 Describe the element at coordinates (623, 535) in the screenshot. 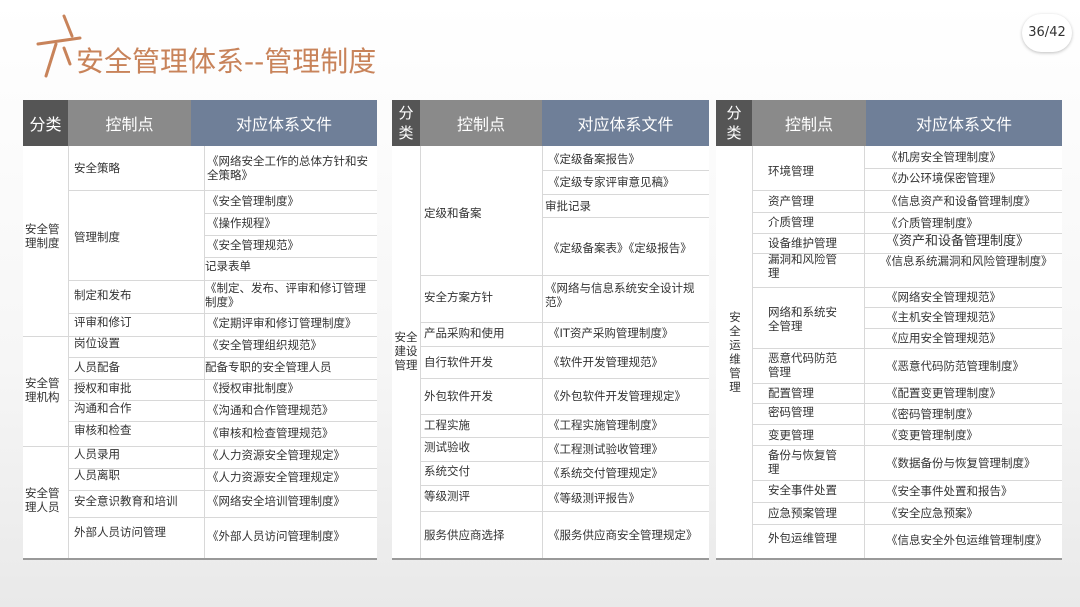

I see `document-cell: 《服务供应商安全管理规定》` at that location.